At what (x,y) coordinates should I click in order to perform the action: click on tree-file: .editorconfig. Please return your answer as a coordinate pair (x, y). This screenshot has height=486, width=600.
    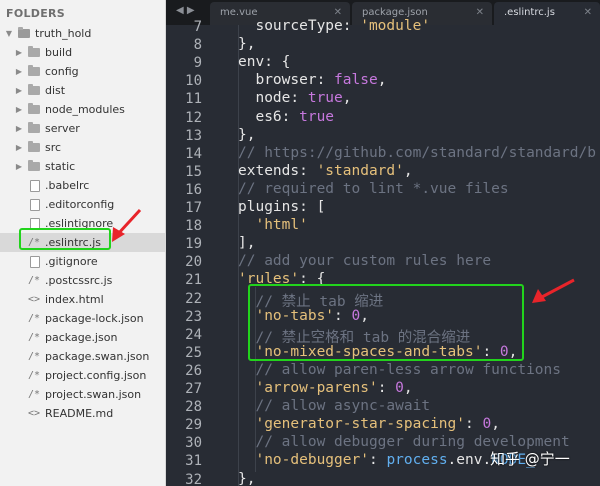
    Looking at the image, I should click on (82, 204).